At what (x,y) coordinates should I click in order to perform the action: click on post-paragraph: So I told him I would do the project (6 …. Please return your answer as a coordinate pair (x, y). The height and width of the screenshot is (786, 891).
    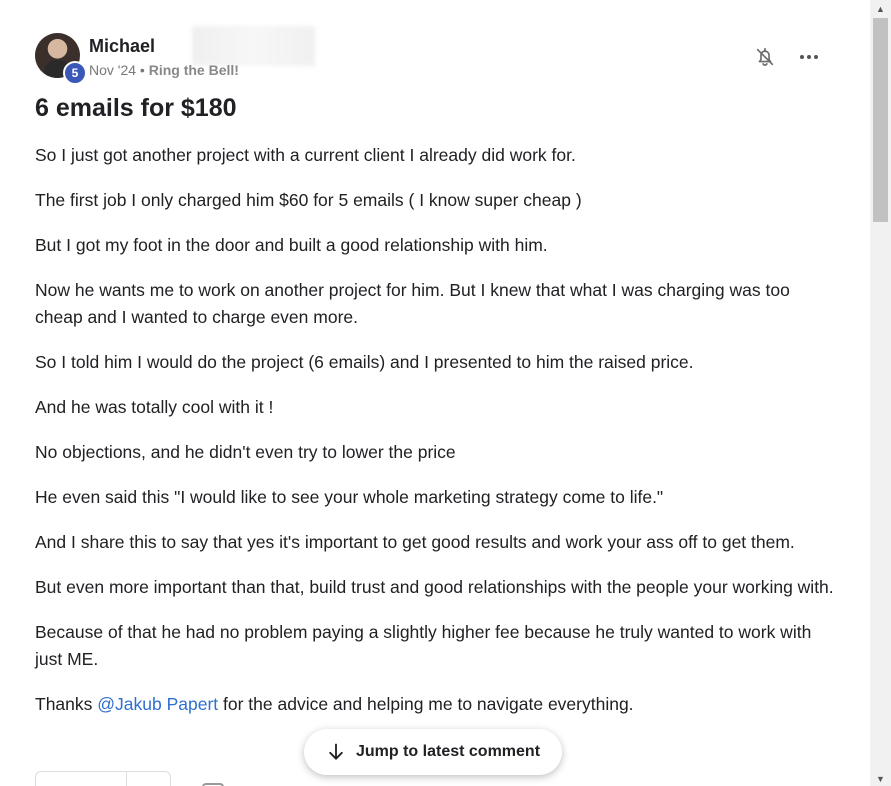
    Looking at the image, I should click on (364, 362).